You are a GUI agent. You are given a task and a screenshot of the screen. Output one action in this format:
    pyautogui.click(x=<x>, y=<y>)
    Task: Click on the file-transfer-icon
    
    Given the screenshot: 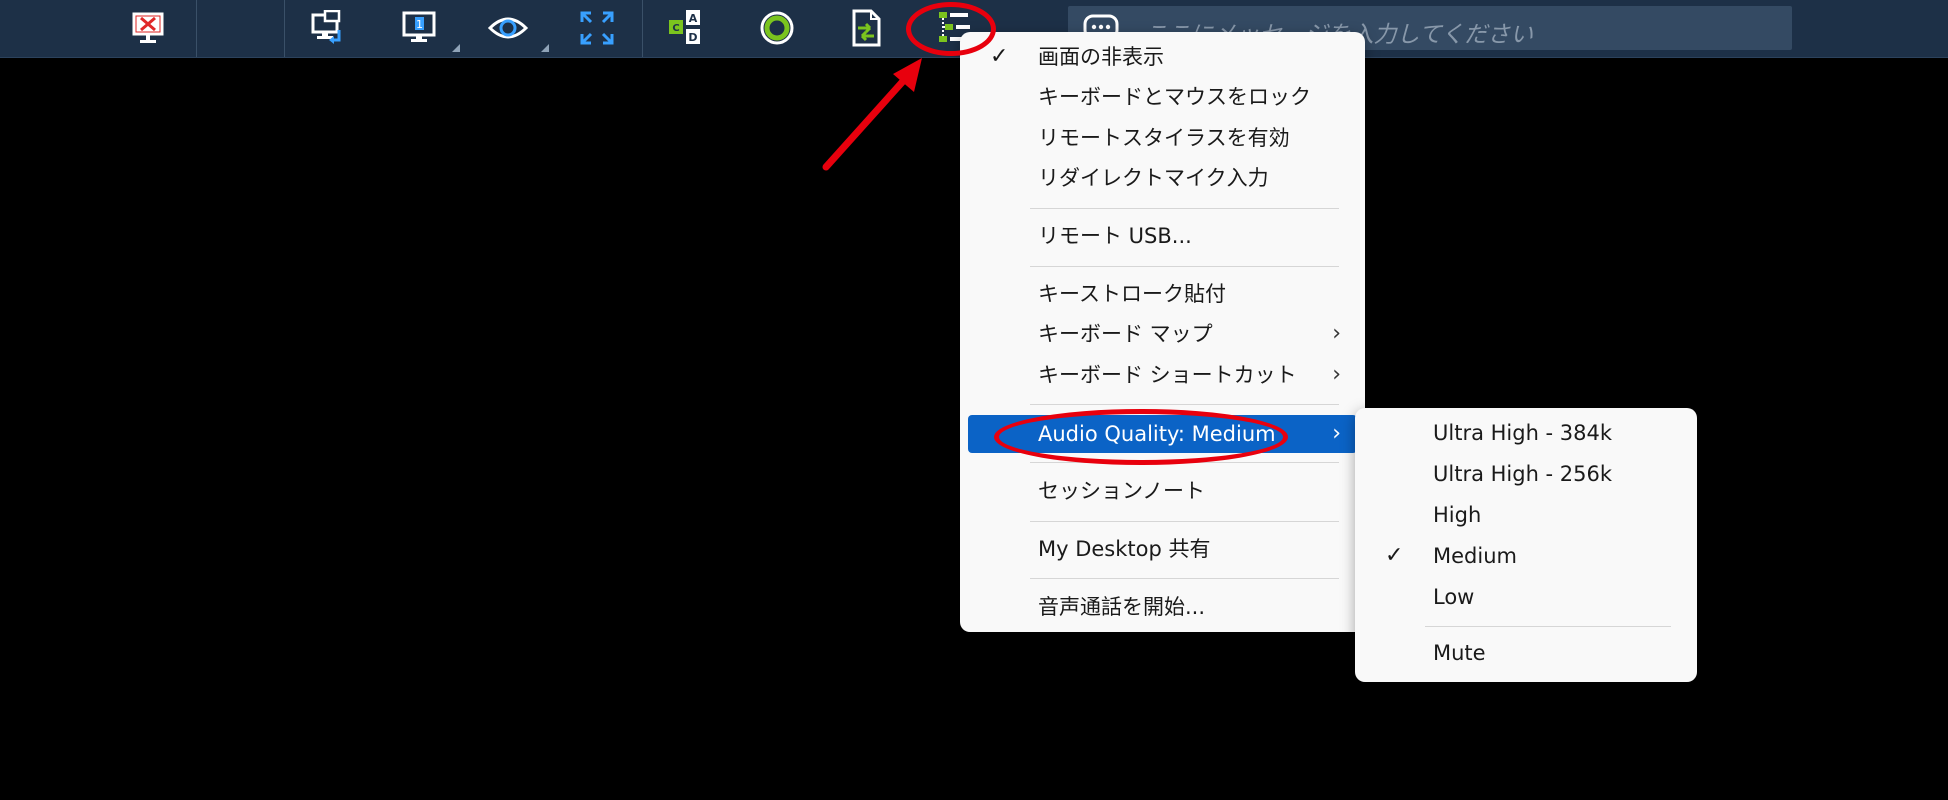 What is the action you would take?
    pyautogui.click(x=866, y=28)
    